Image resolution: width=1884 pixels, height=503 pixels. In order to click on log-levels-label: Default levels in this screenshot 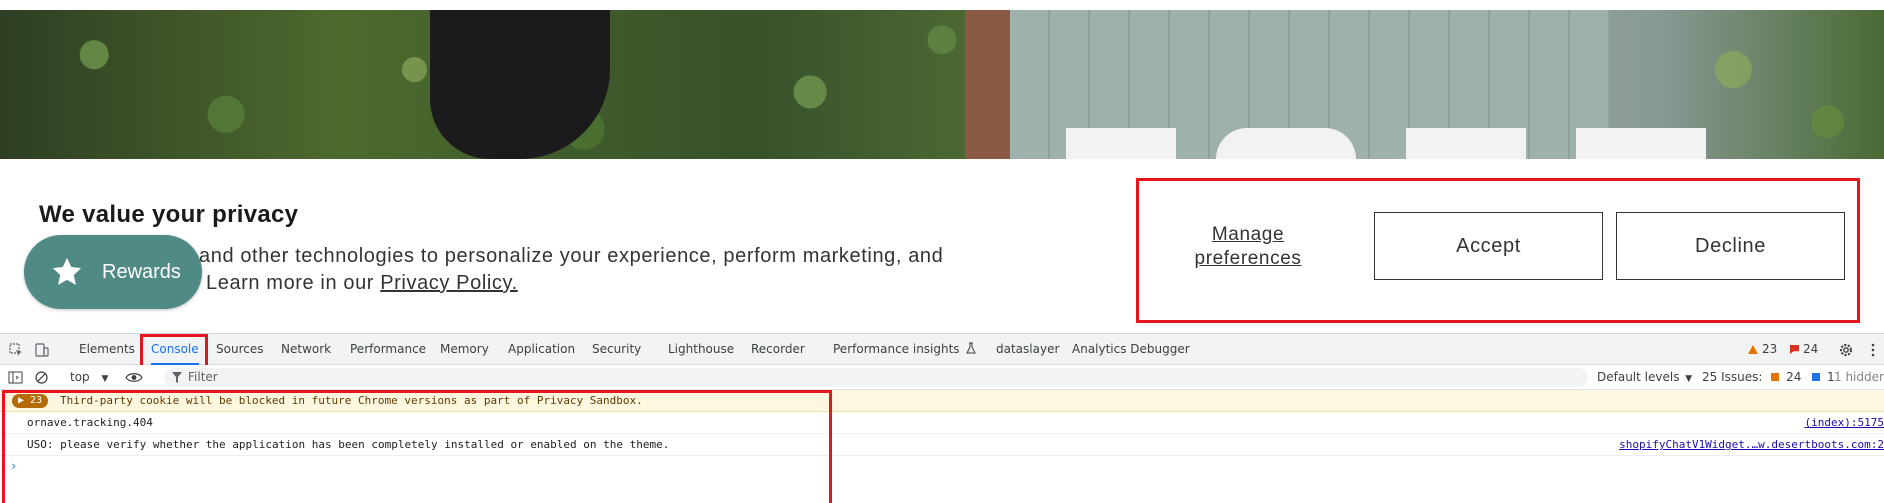, I will do `click(1638, 377)`.